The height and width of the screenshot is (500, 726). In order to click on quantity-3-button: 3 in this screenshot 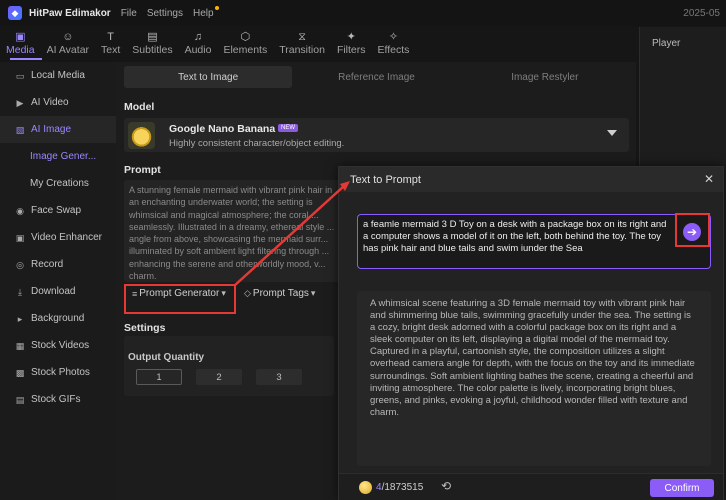, I will do `click(279, 377)`.